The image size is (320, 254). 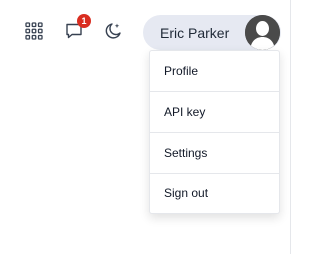 I want to click on avatar-silhouette-icon, so click(x=262, y=32).